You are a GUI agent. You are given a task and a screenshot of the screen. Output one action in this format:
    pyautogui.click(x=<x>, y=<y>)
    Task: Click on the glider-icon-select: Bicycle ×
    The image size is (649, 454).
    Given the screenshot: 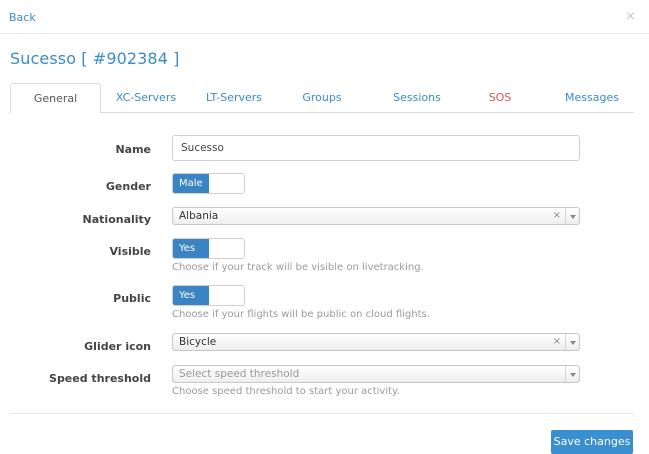 What is the action you would take?
    pyautogui.click(x=376, y=342)
    